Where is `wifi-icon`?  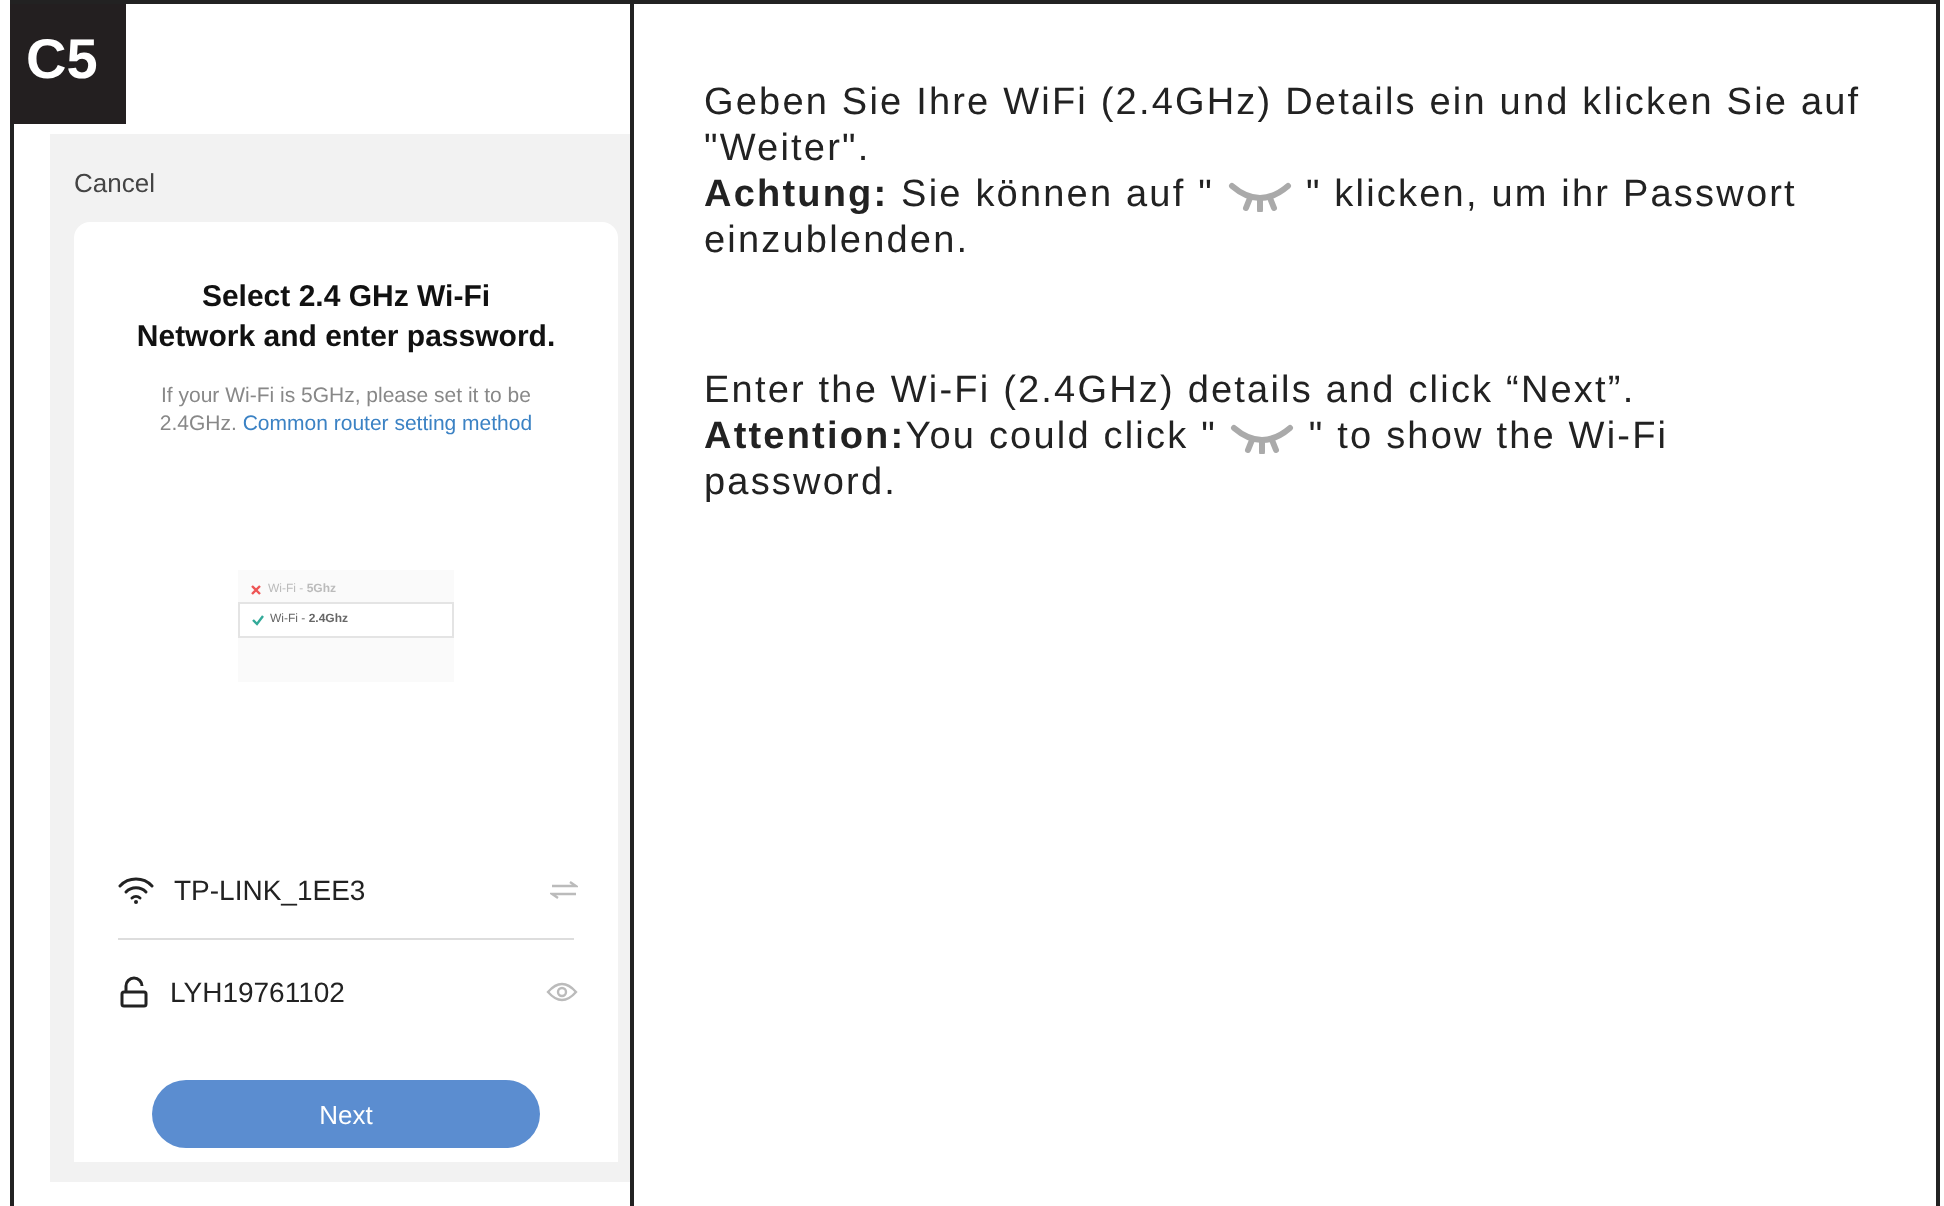
wifi-icon is located at coordinates (136, 890).